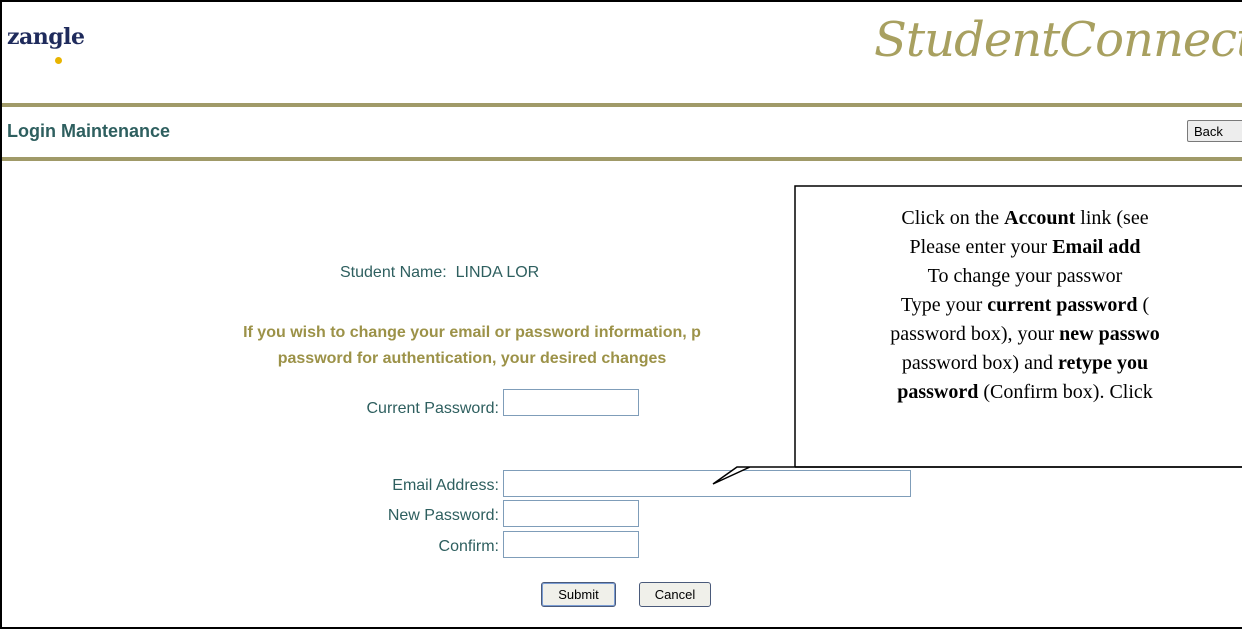 The image size is (1242, 629). I want to click on callout-l6b: retype you, so click(1103, 363).